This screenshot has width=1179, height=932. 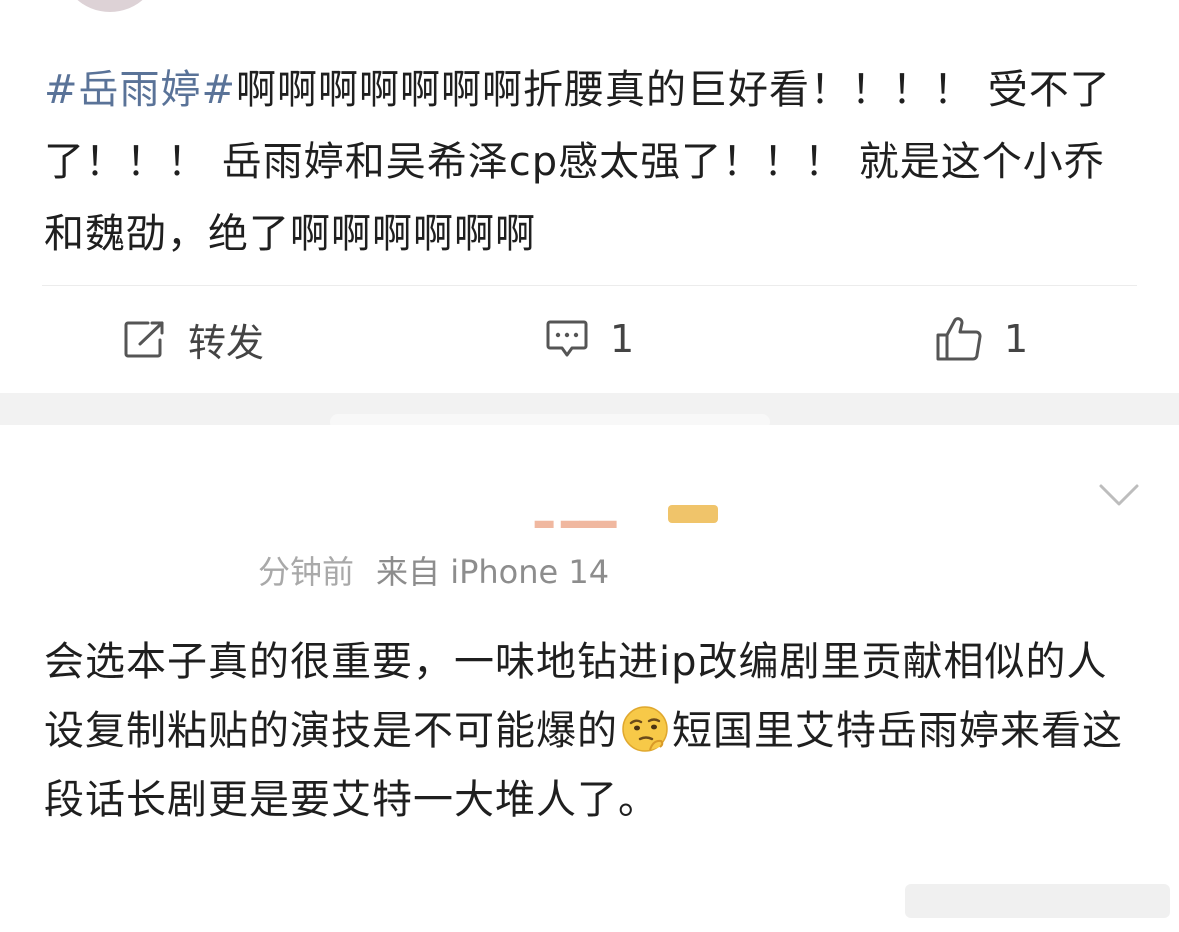 I want to click on repost-button: 转发, so click(x=194, y=339).